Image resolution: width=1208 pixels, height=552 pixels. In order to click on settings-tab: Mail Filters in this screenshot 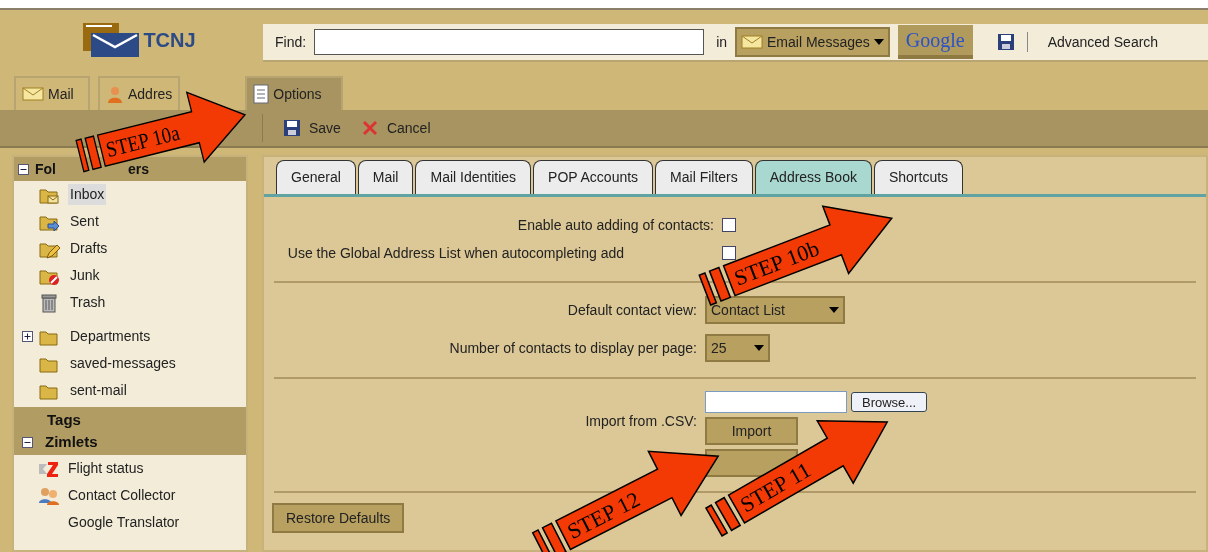, I will do `click(704, 177)`.